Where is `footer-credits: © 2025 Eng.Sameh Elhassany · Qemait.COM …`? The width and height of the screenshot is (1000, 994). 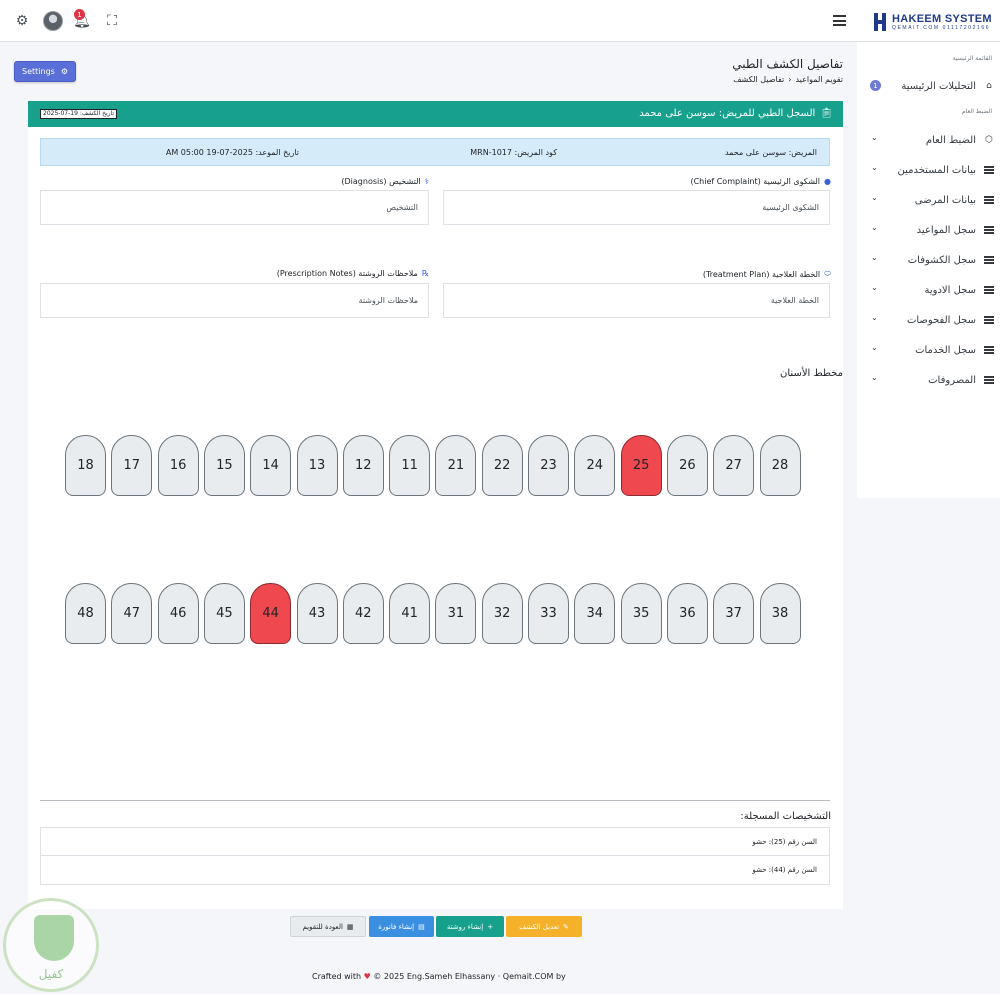
footer-credits: © 2025 Eng.Sameh Elhassany · Qemait.COM … is located at coordinates (469, 976).